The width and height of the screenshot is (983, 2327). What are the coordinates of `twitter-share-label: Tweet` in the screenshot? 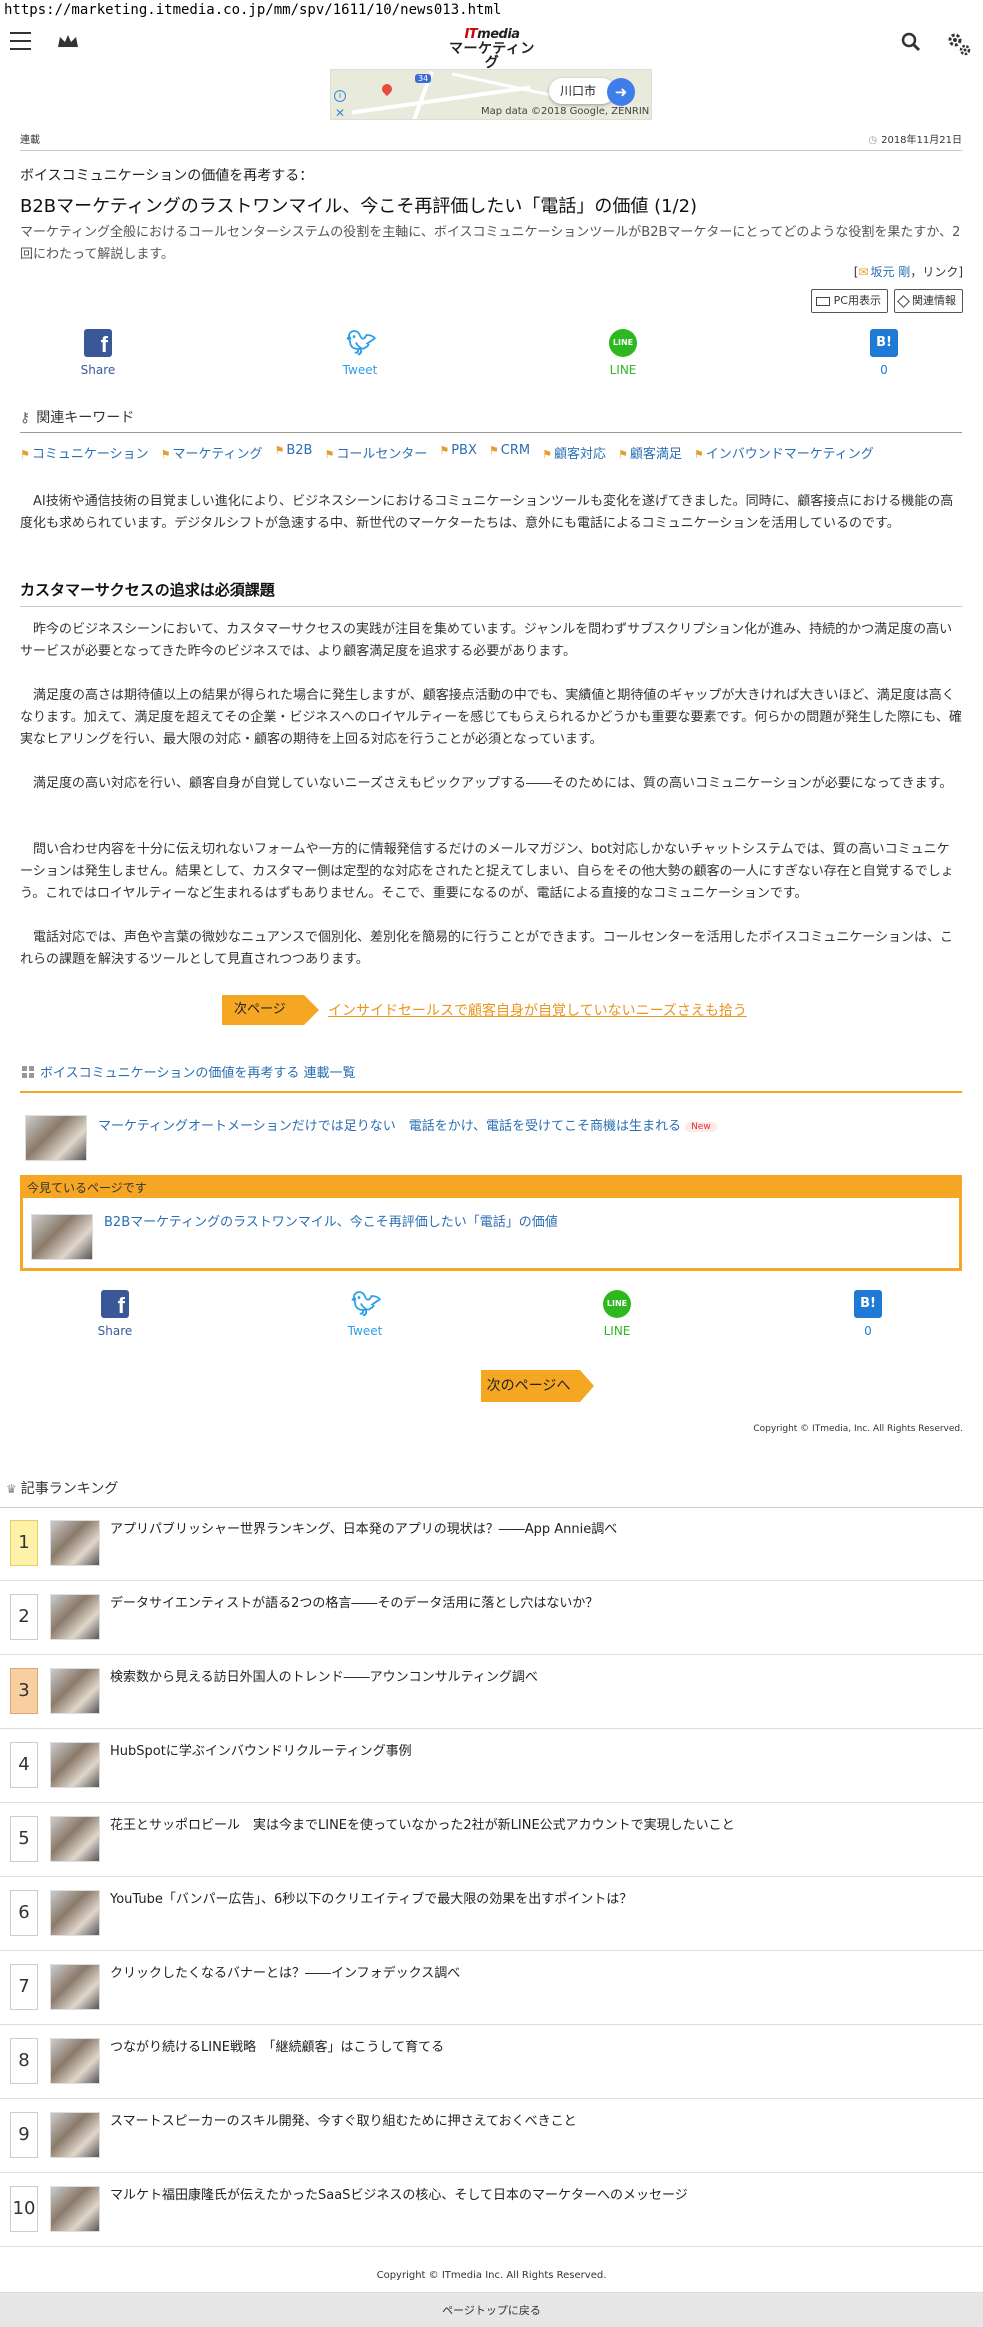 It's located at (365, 1331).